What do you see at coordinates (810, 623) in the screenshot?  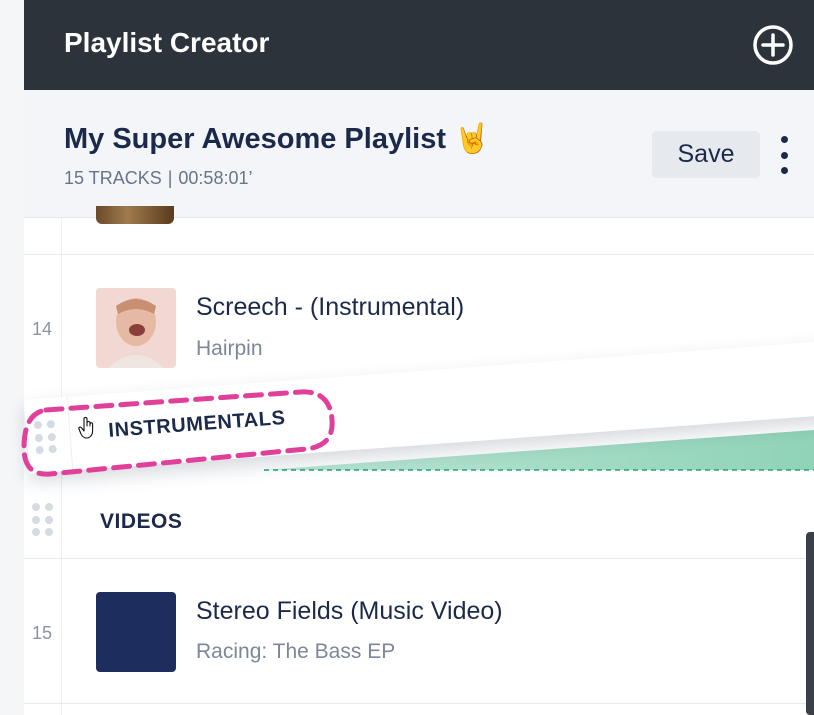 I see `scrollbar` at bounding box center [810, 623].